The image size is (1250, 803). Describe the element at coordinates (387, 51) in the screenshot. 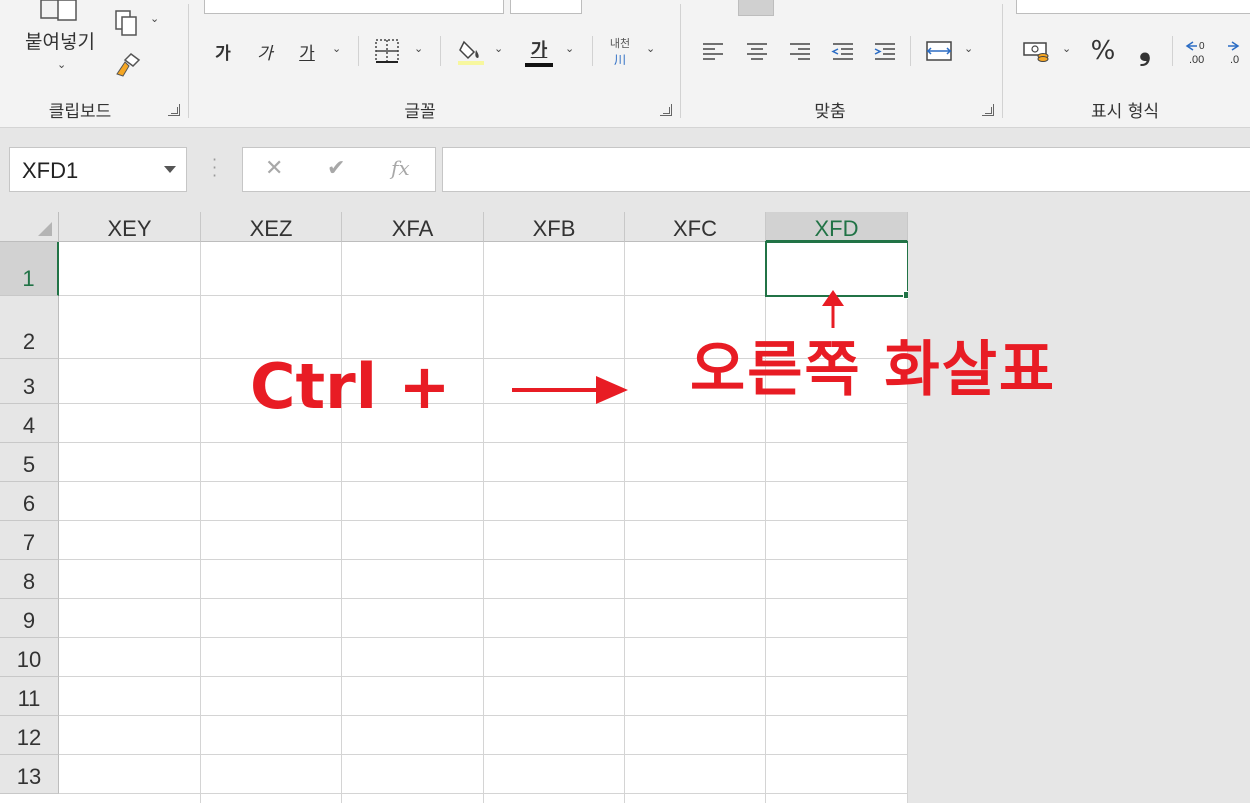

I see `borders-icon` at that location.